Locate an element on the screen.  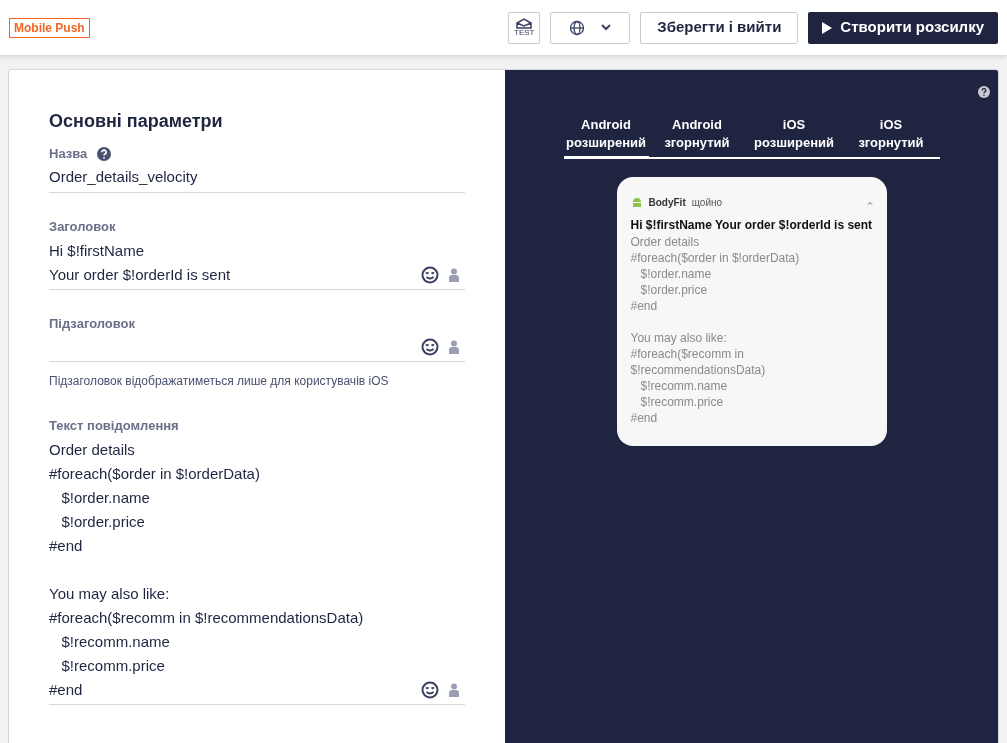
chevron-down-icon is located at coordinates (606, 27).